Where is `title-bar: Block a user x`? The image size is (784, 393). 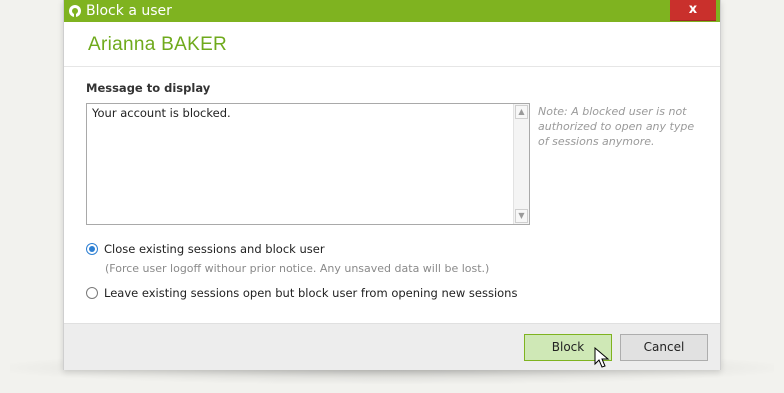 title-bar: Block a user x is located at coordinates (392, 11).